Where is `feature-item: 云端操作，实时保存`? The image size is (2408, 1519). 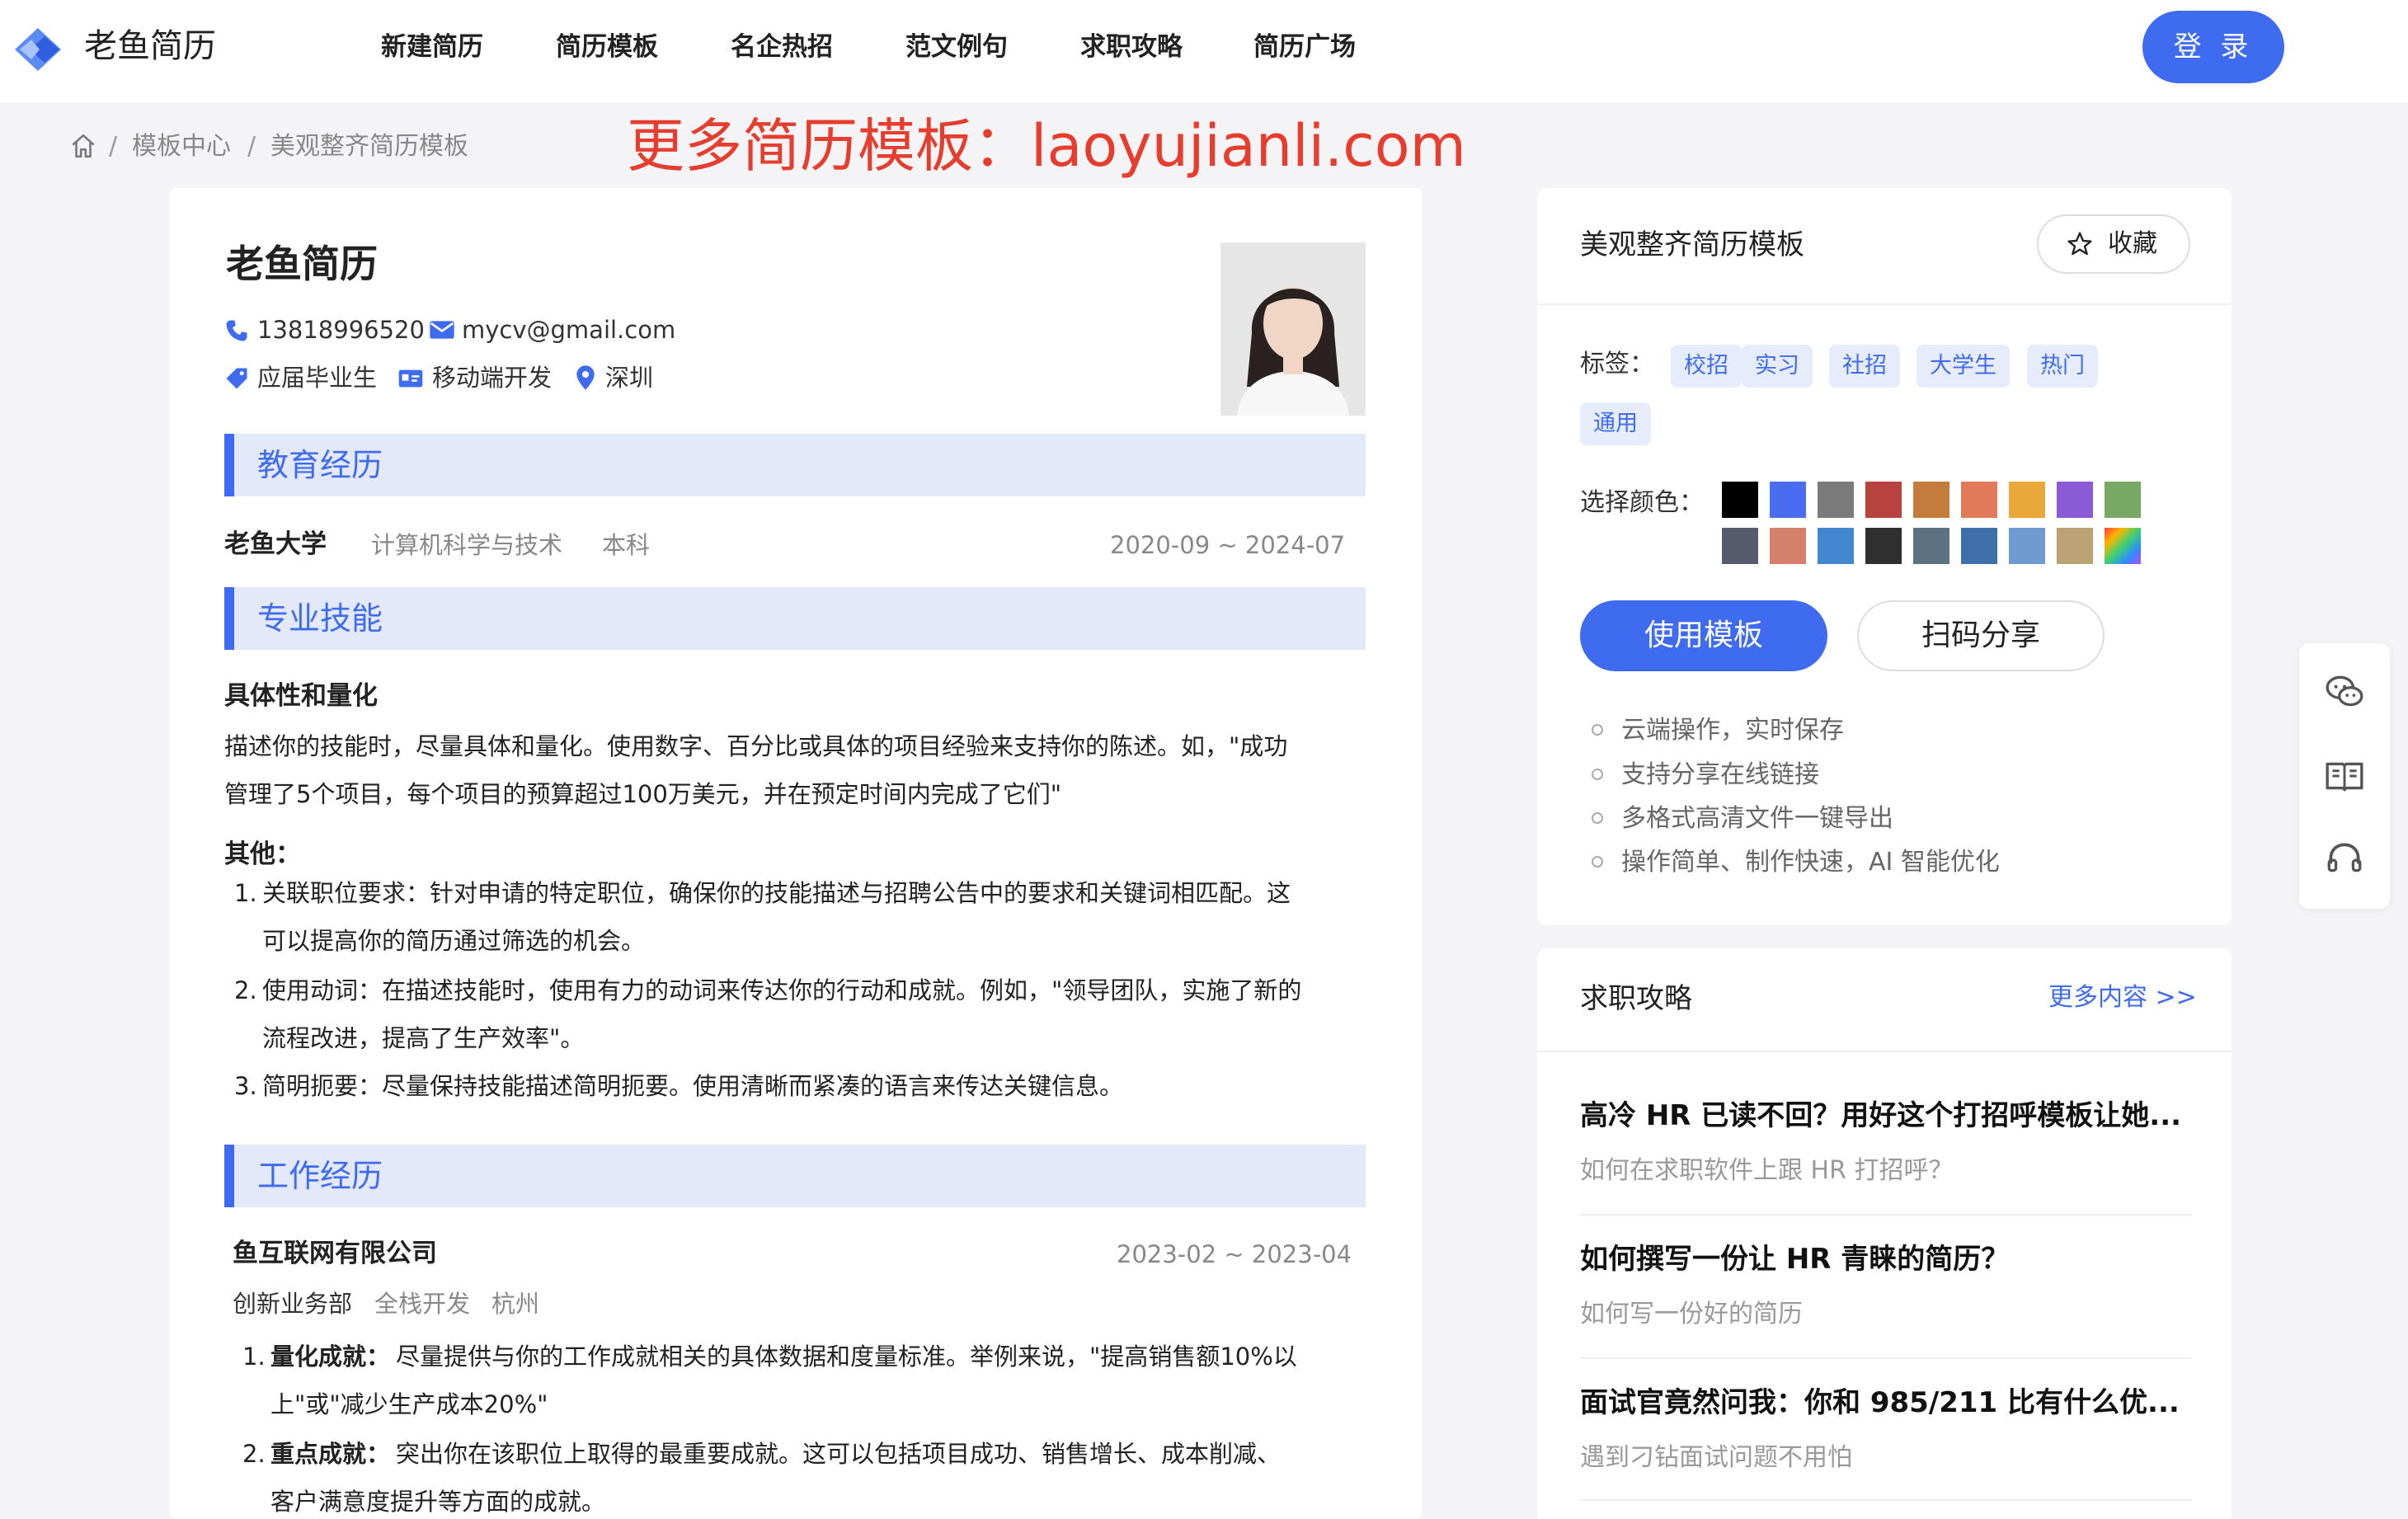
feature-item: 云端操作，实时保存 is located at coordinates (1732, 731).